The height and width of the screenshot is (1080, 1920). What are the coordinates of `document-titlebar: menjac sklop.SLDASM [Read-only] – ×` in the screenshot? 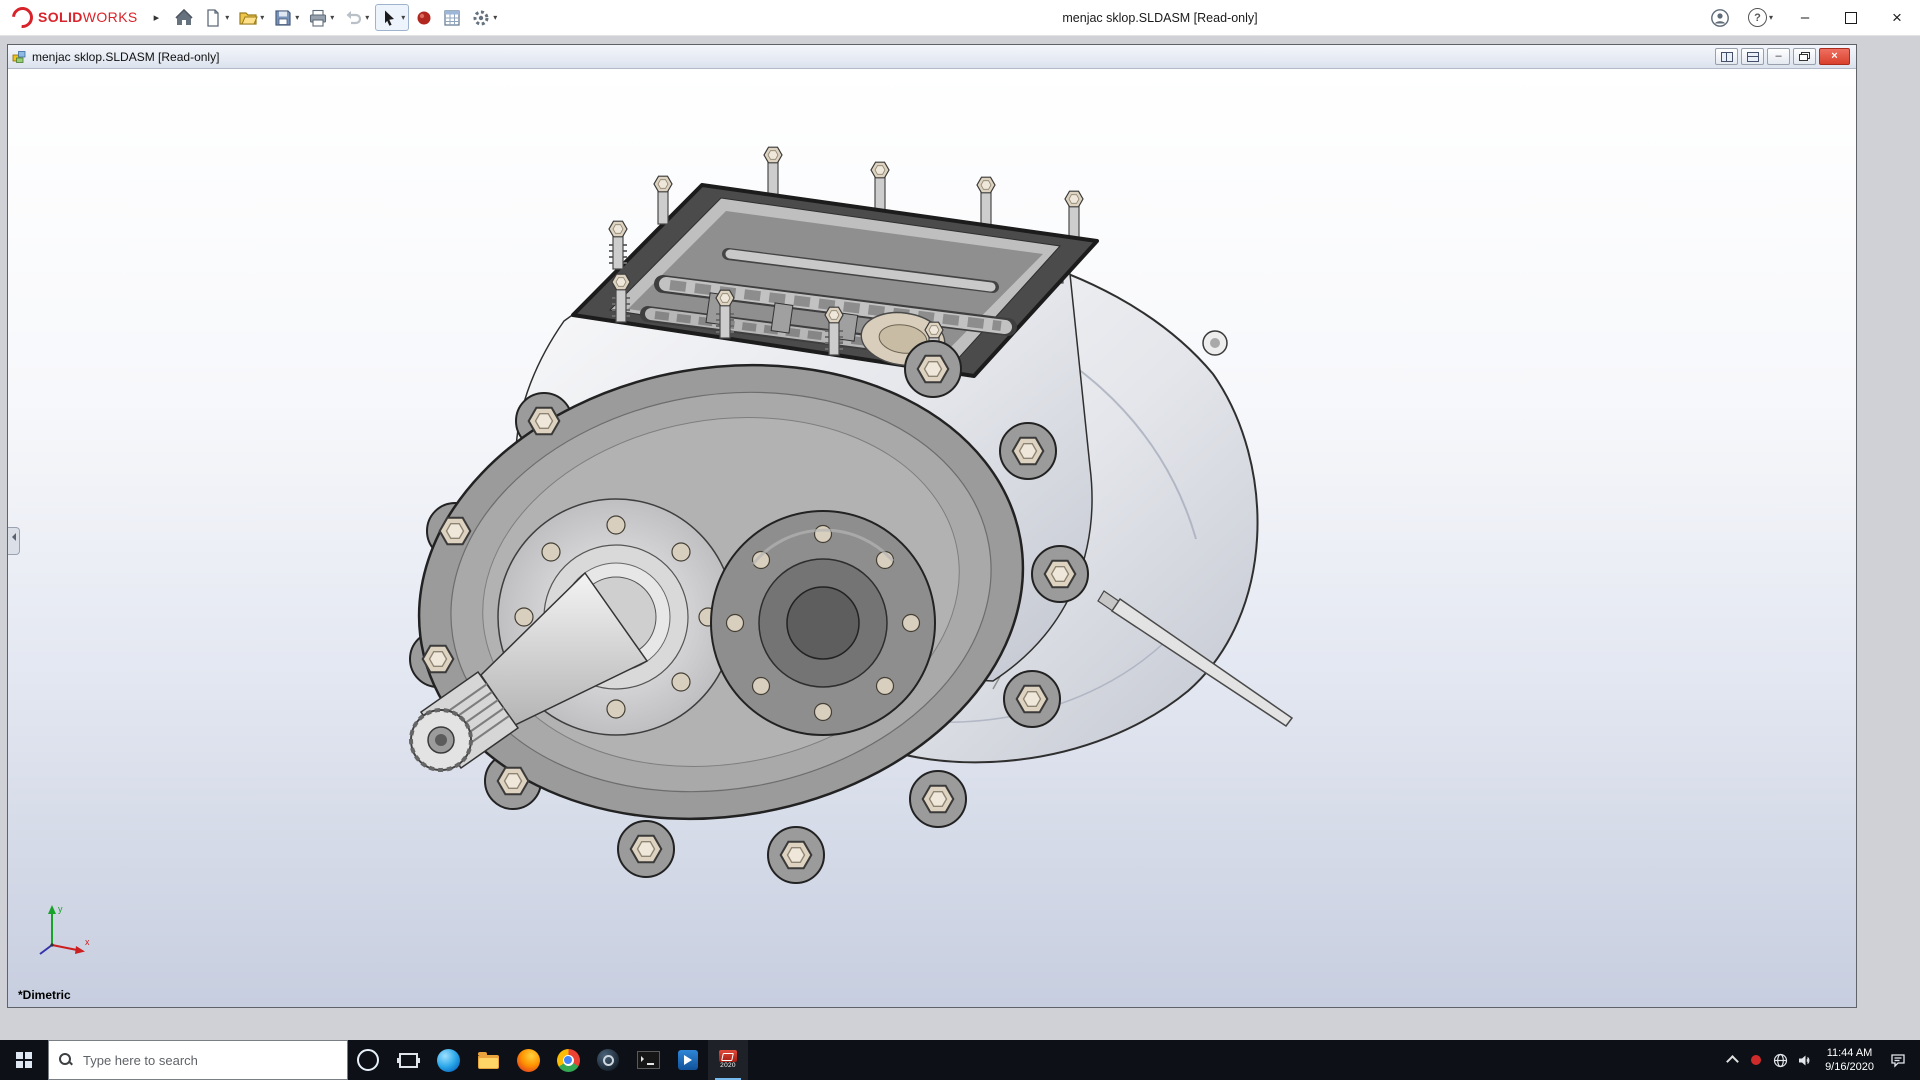 It's located at (932, 57).